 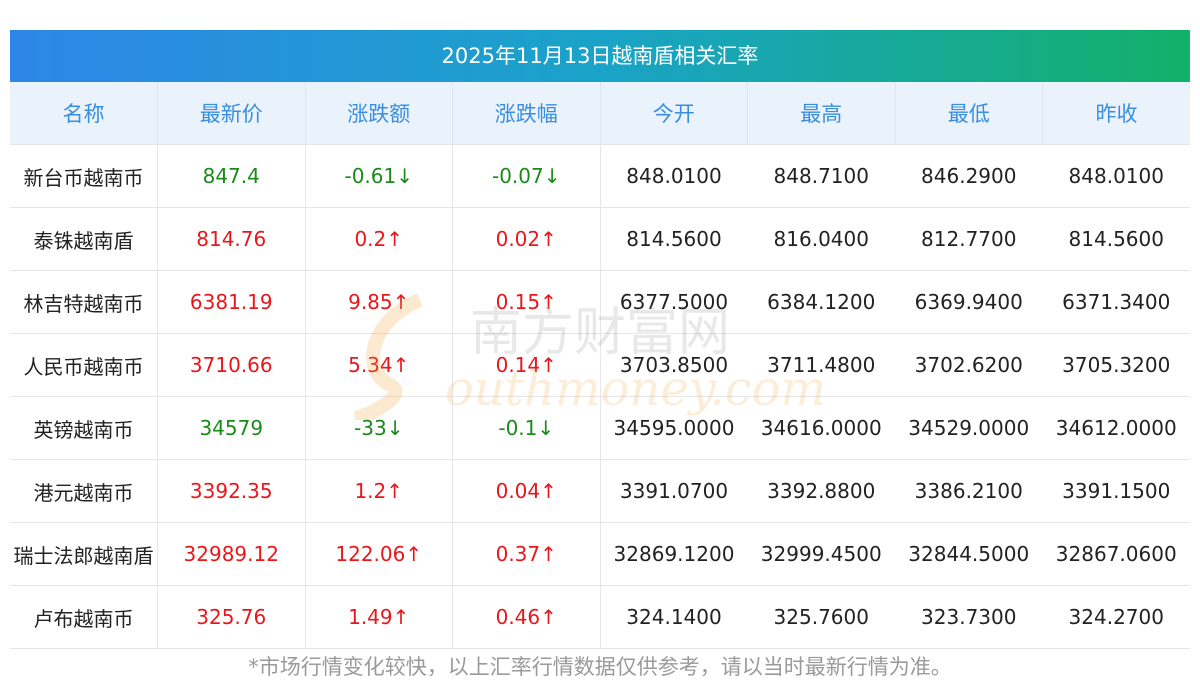 I want to click on header-change: 涨跌额, so click(x=379, y=113).